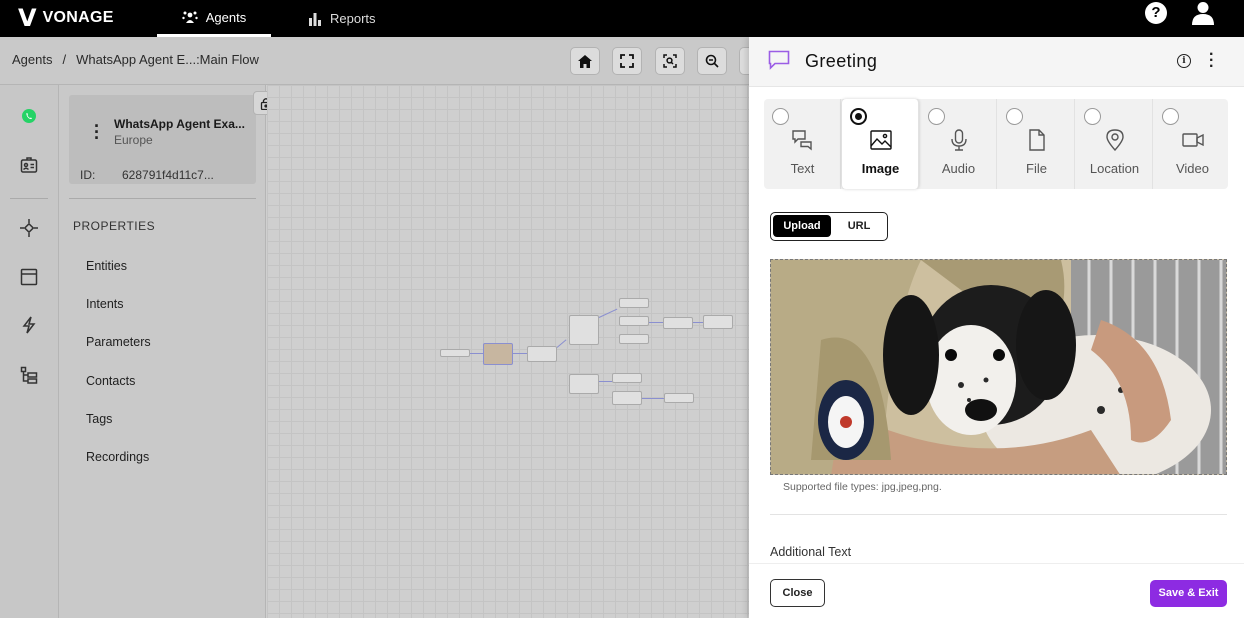  Describe the element at coordinates (1203, 13) in the screenshot. I see `user-profile-icon` at that location.